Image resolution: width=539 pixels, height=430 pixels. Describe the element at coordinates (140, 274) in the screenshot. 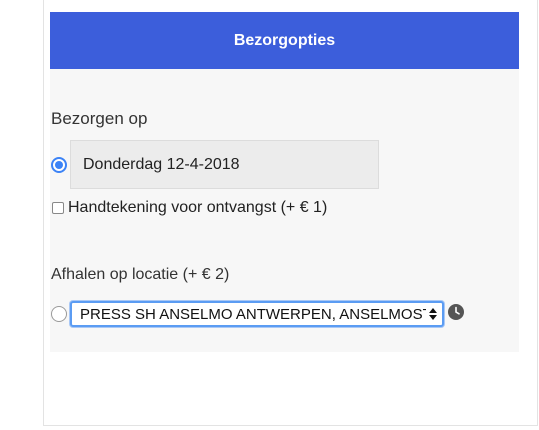

I see `pickup-label: Afhalen op locatie (+ € 2)` at that location.